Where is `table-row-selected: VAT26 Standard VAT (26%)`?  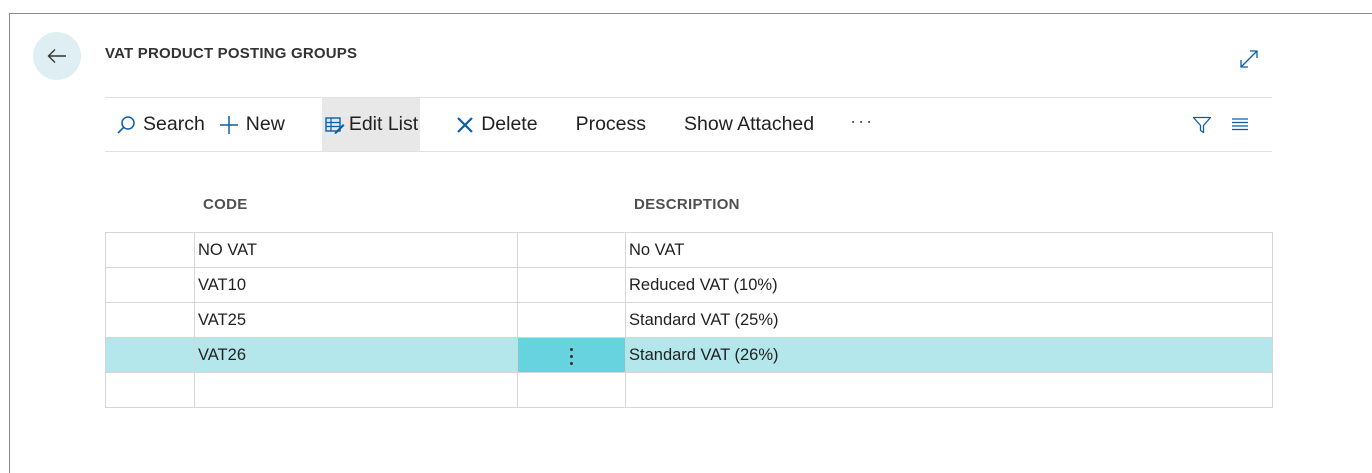
table-row-selected: VAT26 Standard VAT (26%) is located at coordinates (689, 355).